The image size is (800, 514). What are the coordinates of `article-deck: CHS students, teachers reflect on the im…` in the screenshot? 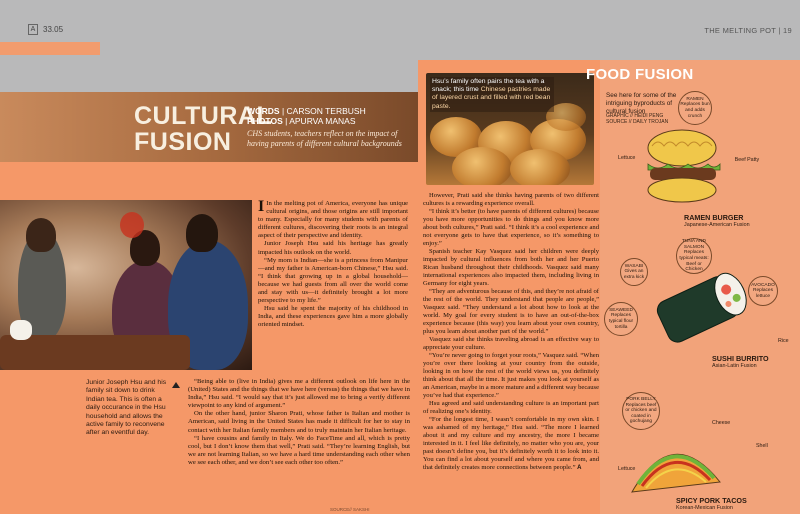 It's located at (324, 138).